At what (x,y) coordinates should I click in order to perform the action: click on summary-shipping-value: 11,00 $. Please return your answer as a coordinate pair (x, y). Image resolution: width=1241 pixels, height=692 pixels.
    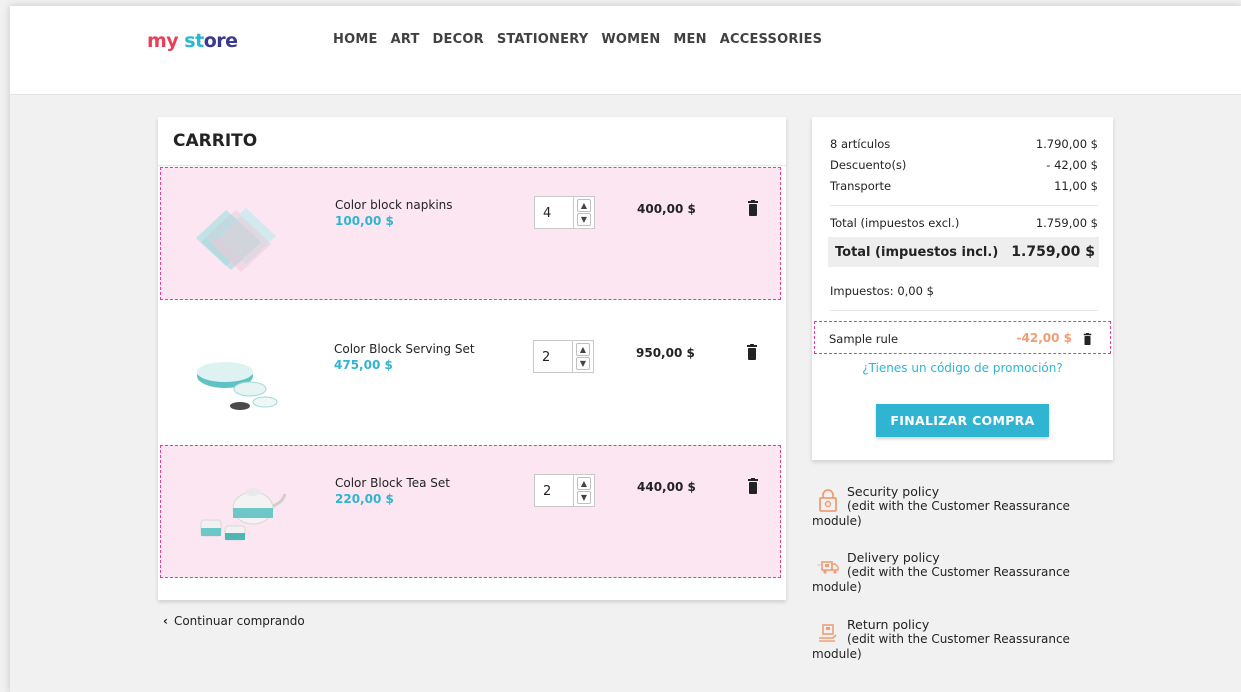
    Looking at the image, I should click on (1076, 186).